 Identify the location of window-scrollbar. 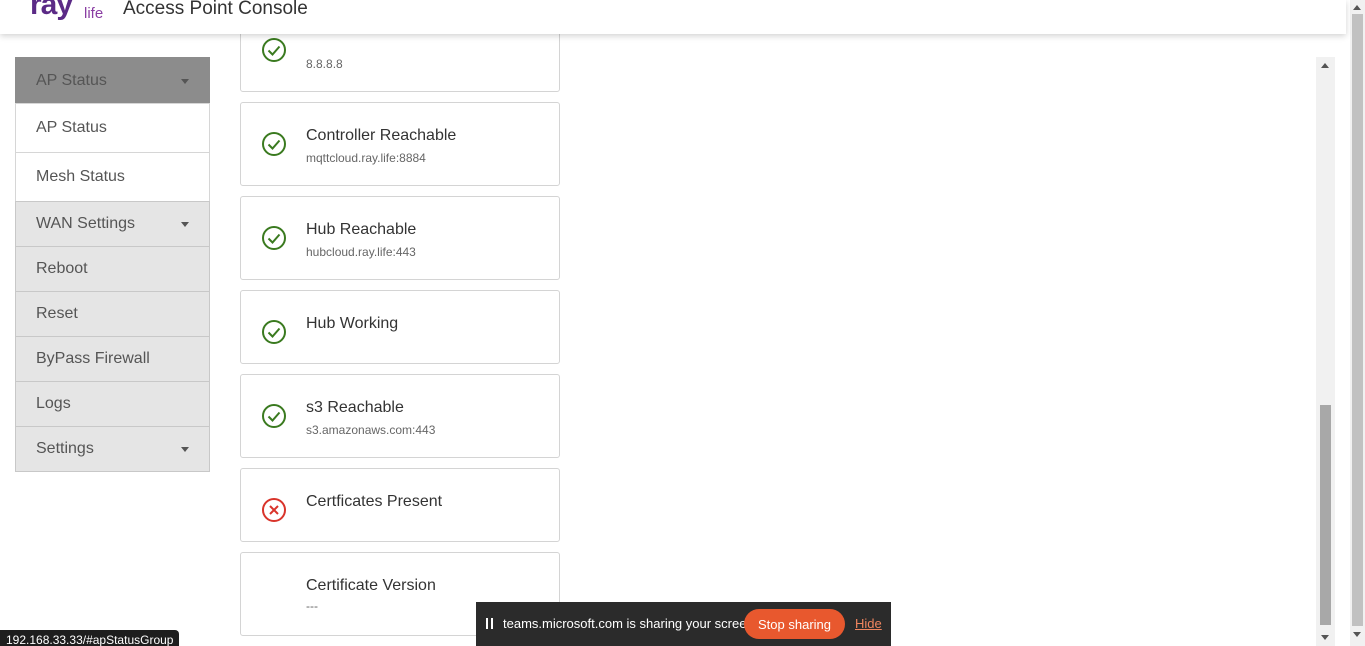
(1357, 323).